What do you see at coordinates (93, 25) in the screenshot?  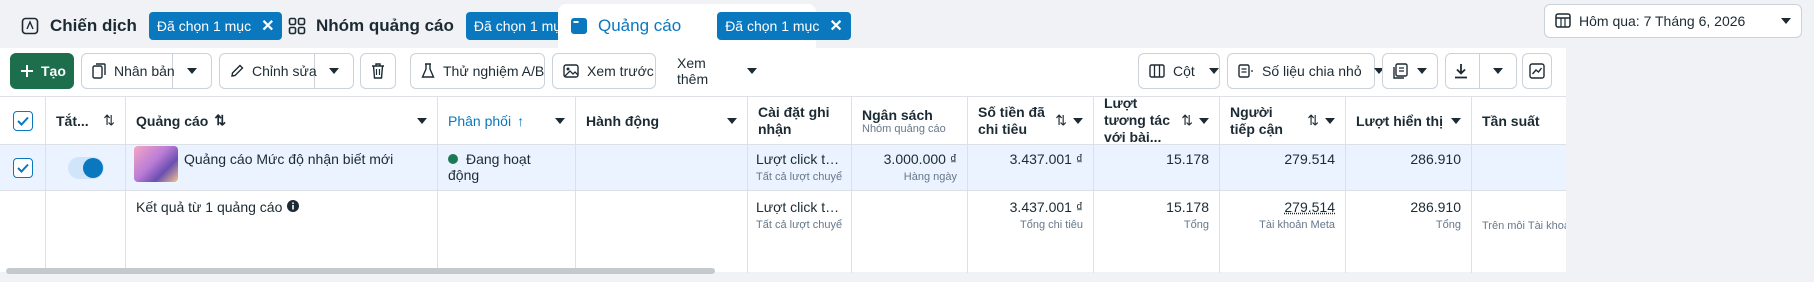 I see `tab-label: Chiến dịch` at bounding box center [93, 25].